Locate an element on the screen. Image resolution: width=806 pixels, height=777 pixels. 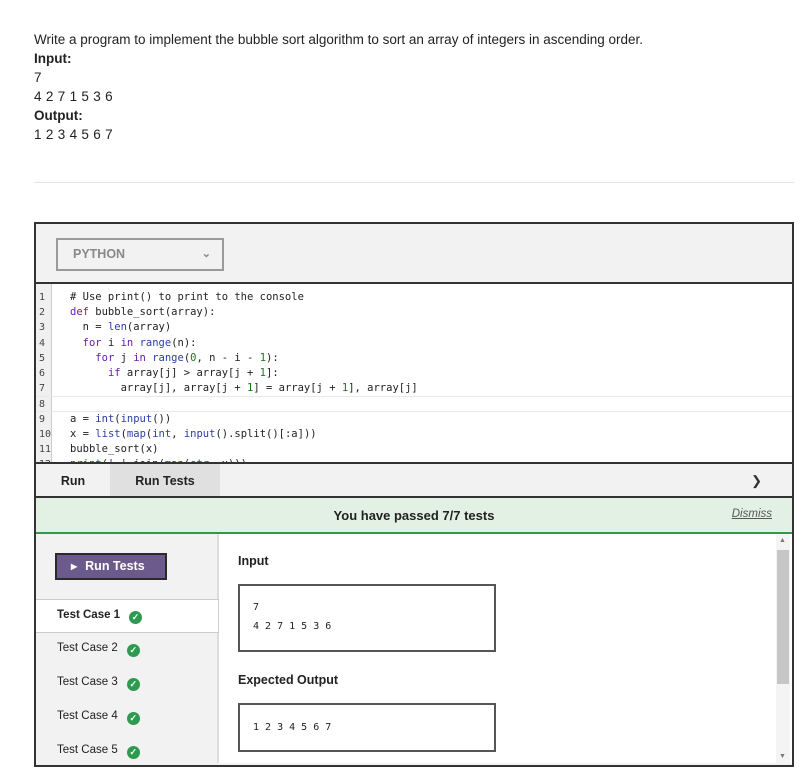
line-number: 4 is located at coordinates (42, 343).